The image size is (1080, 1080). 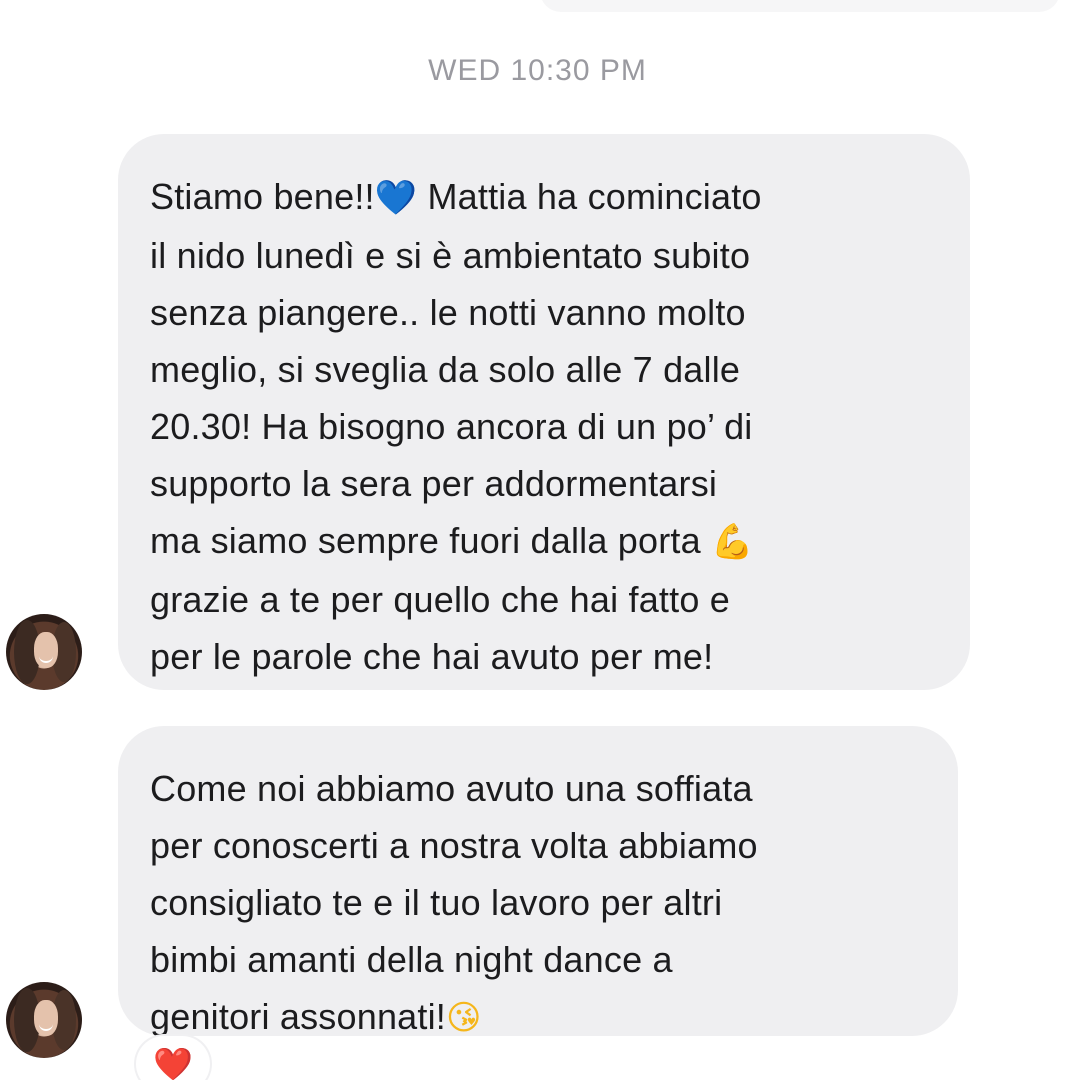 What do you see at coordinates (262, 196) in the screenshot?
I see `message-text: Stiamo bene!!` at bounding box center [262, 196].